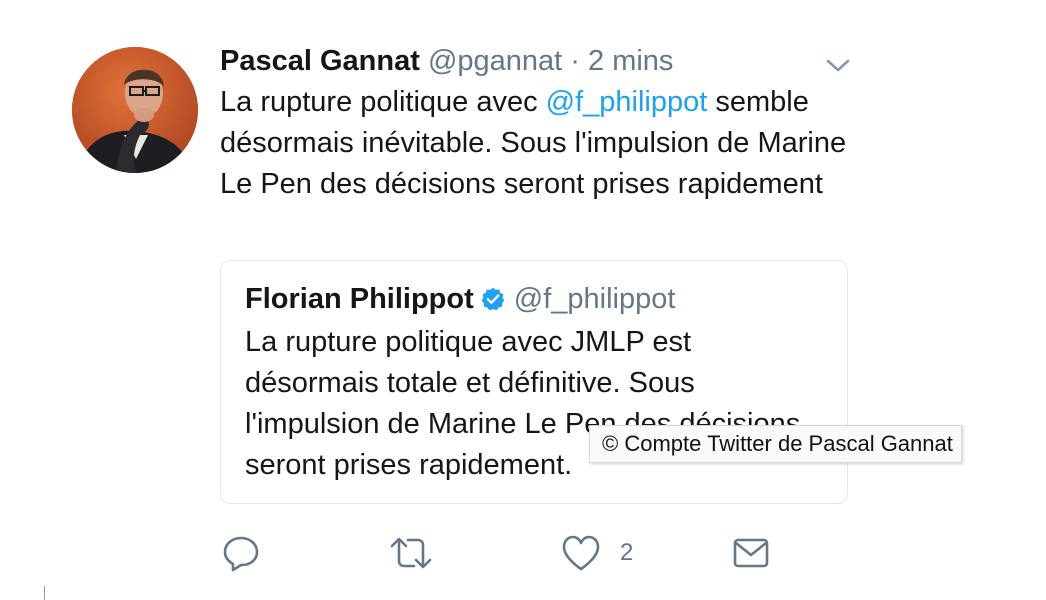  Describe the element at coordinates (838, 65) in the screenshot. I see `chevron-down-icon` at that location.